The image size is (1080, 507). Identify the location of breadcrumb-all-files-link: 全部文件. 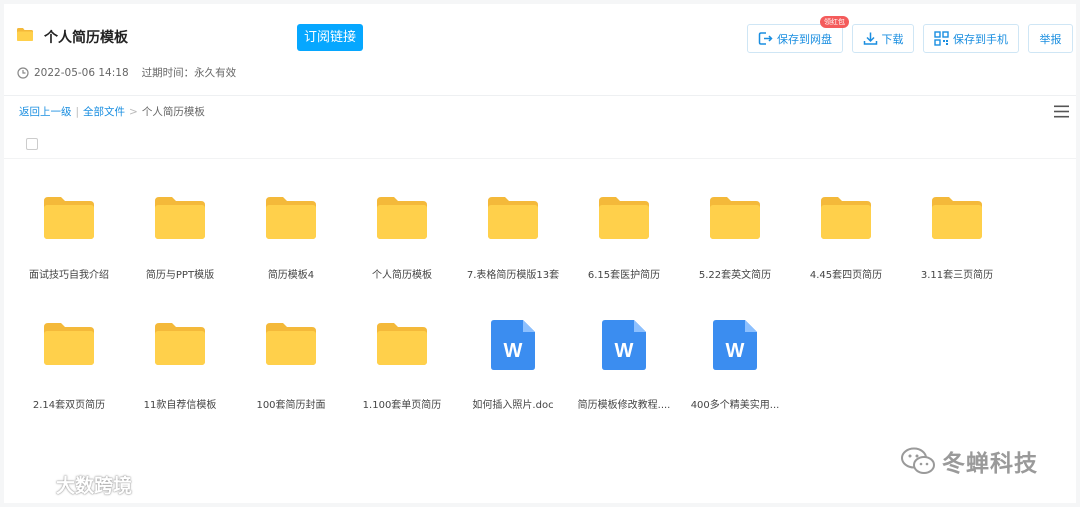
(104, 111).